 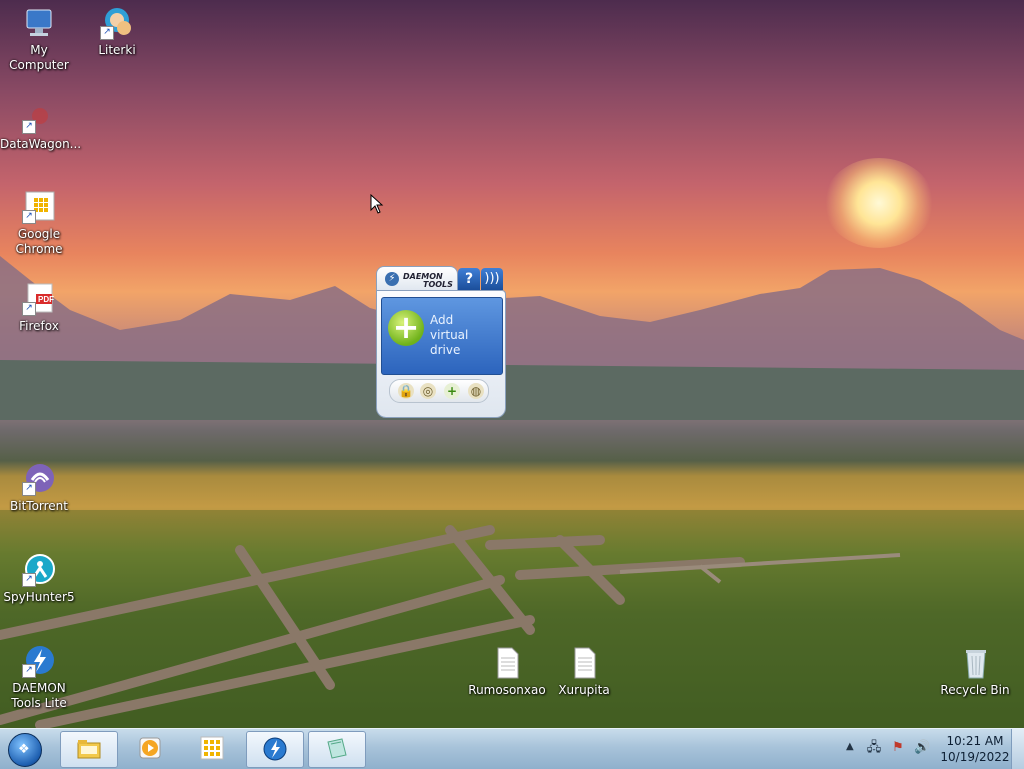 I want to click on daemon-tools-icon: ↗, so click(x=39, y=661).